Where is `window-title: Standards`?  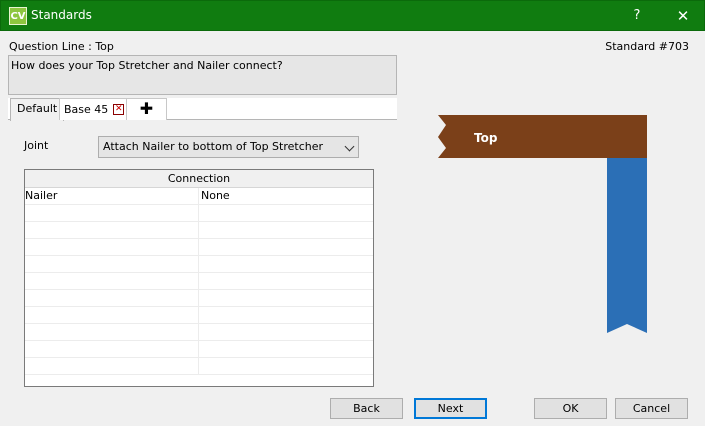 window-title: Standards is located at coordinates (61, 15).